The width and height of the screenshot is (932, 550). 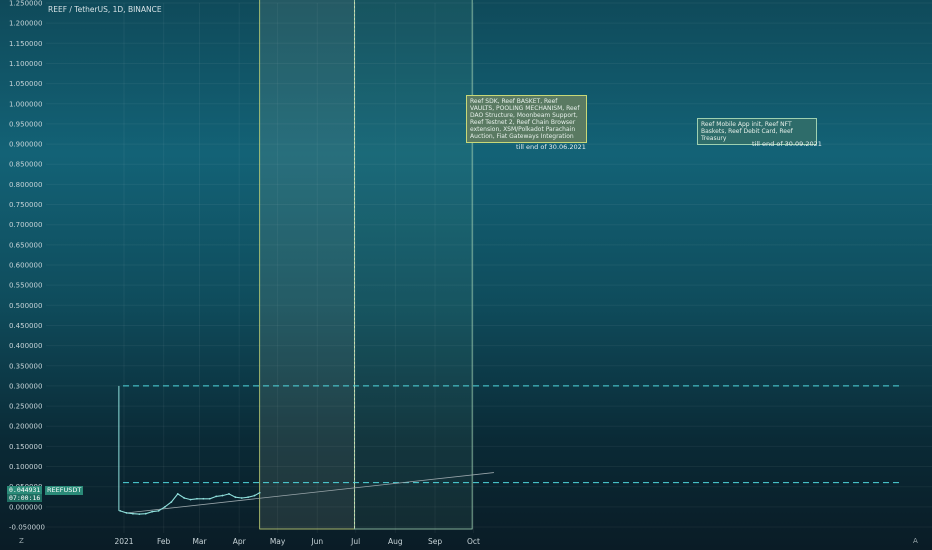 What do you see at coordinates (25, 306) in the screenshot?
I see `y-tick-label: 0.500000` at bounding box center [25, 306].